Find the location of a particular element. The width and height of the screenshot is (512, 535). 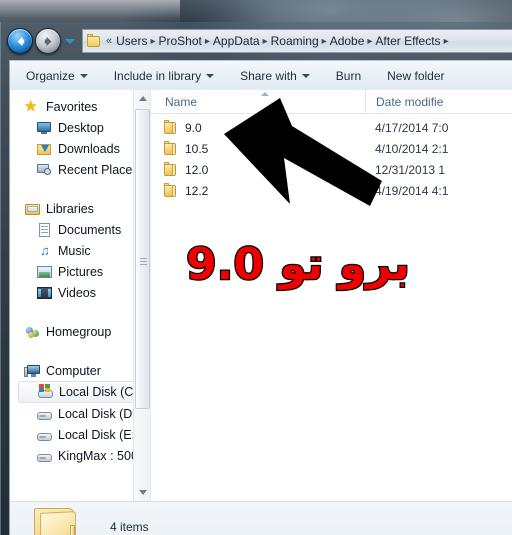

file-name-cell: 12.0 is located at coordinates (258, 169).